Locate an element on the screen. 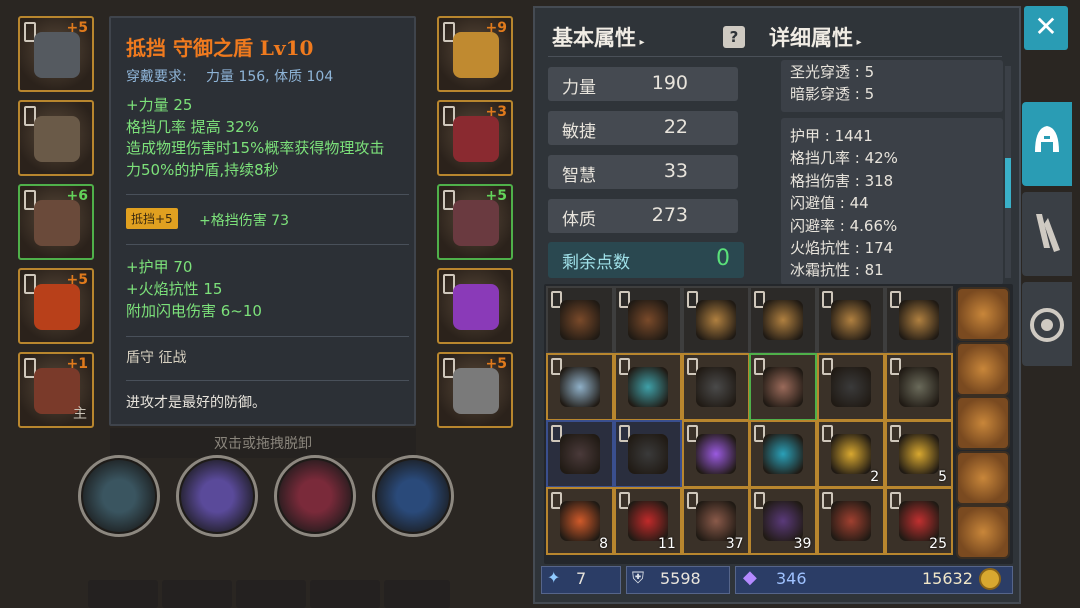 This screenshot has height=608, width=1080. inventory-slot: 37 is located at coordinates (715, 521).